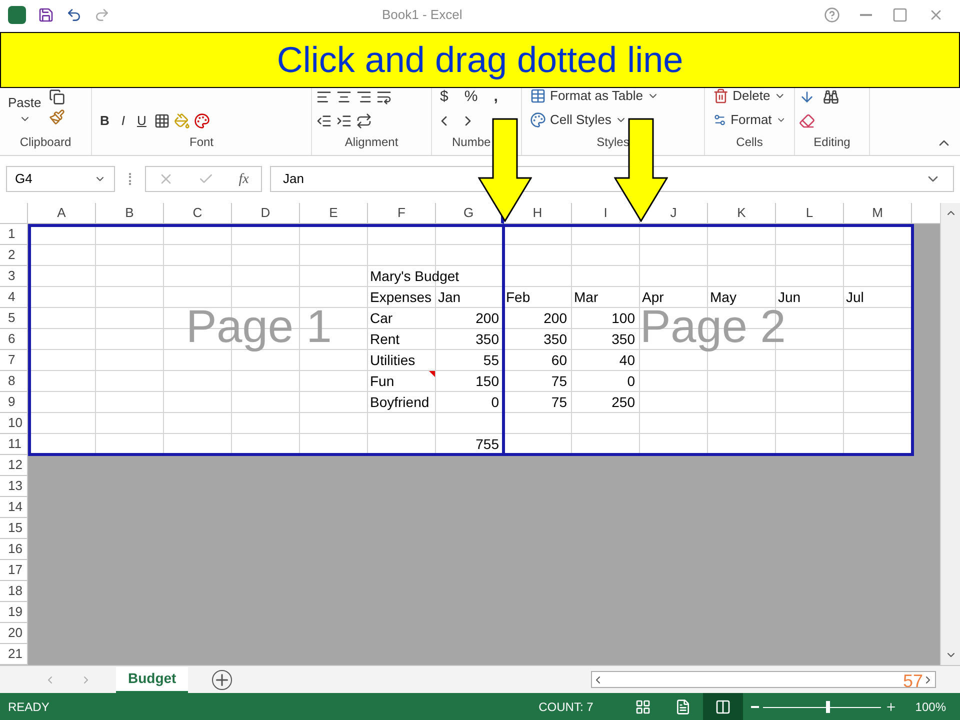  I want to click on table-cell-text: 40, so click(627, 360).